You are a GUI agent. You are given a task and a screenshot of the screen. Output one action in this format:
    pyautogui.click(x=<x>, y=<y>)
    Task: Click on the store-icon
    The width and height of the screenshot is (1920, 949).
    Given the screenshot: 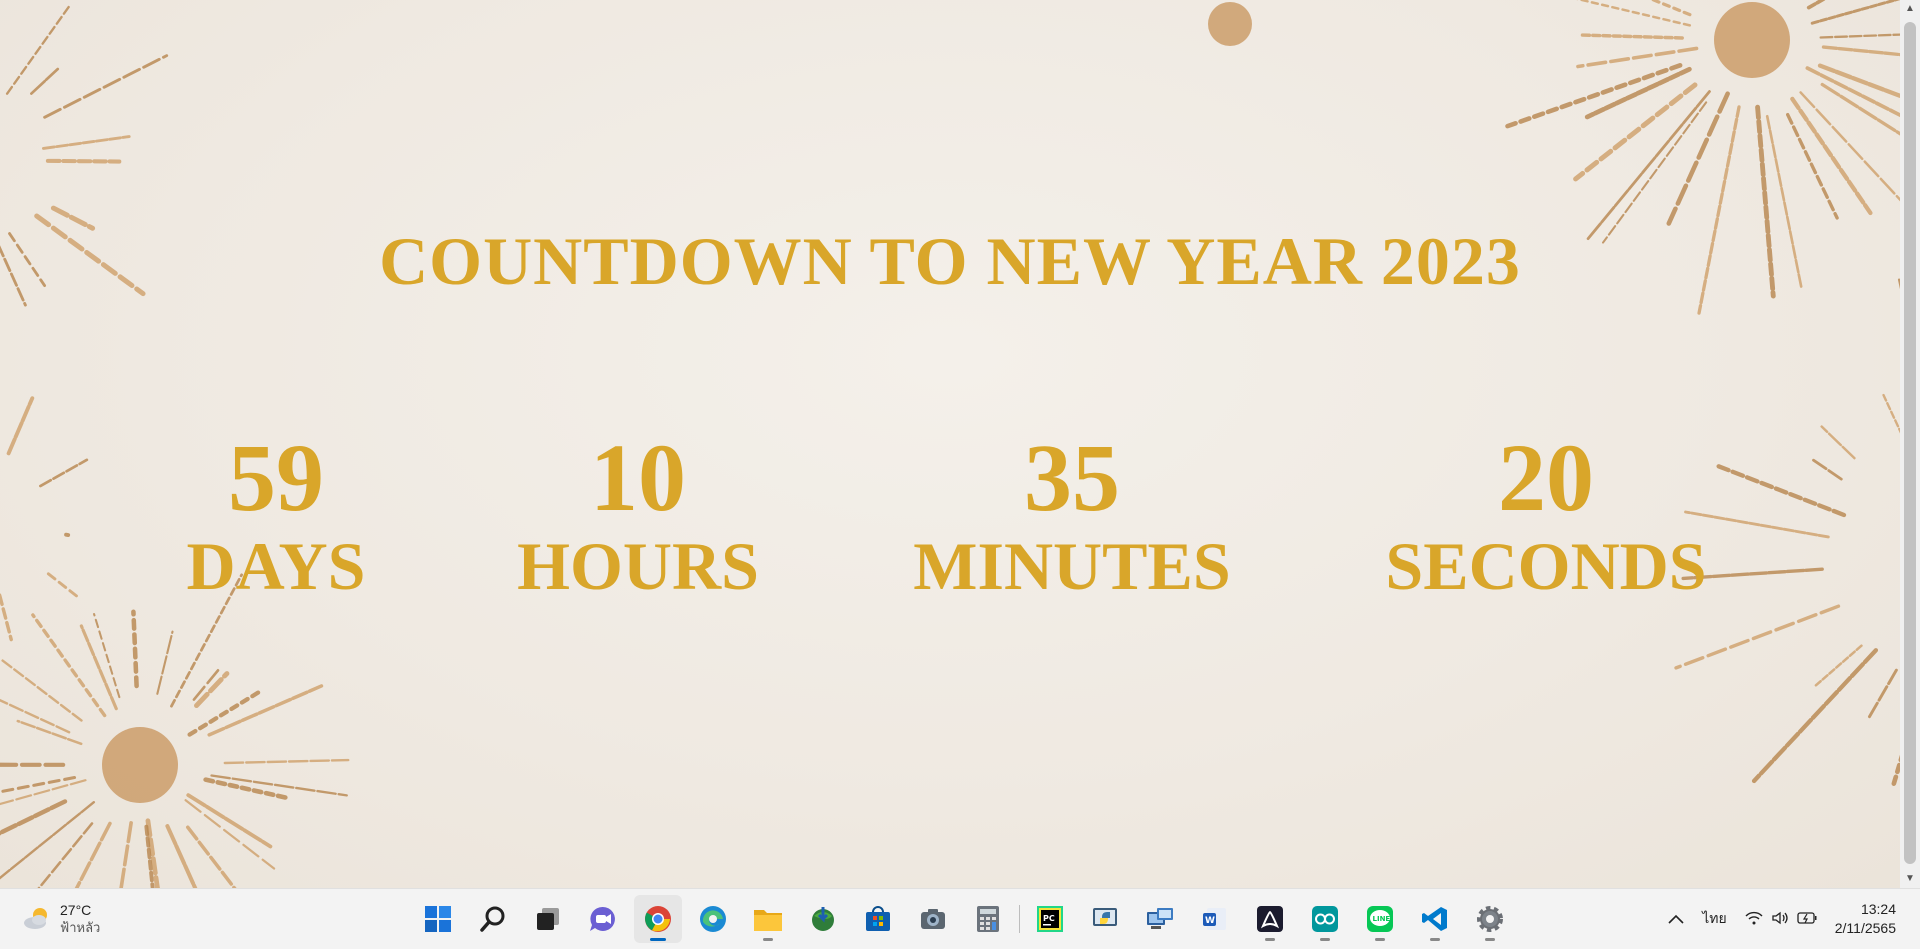 What is the action you would take?
    pyautogui.click(x=878, y=919)
    